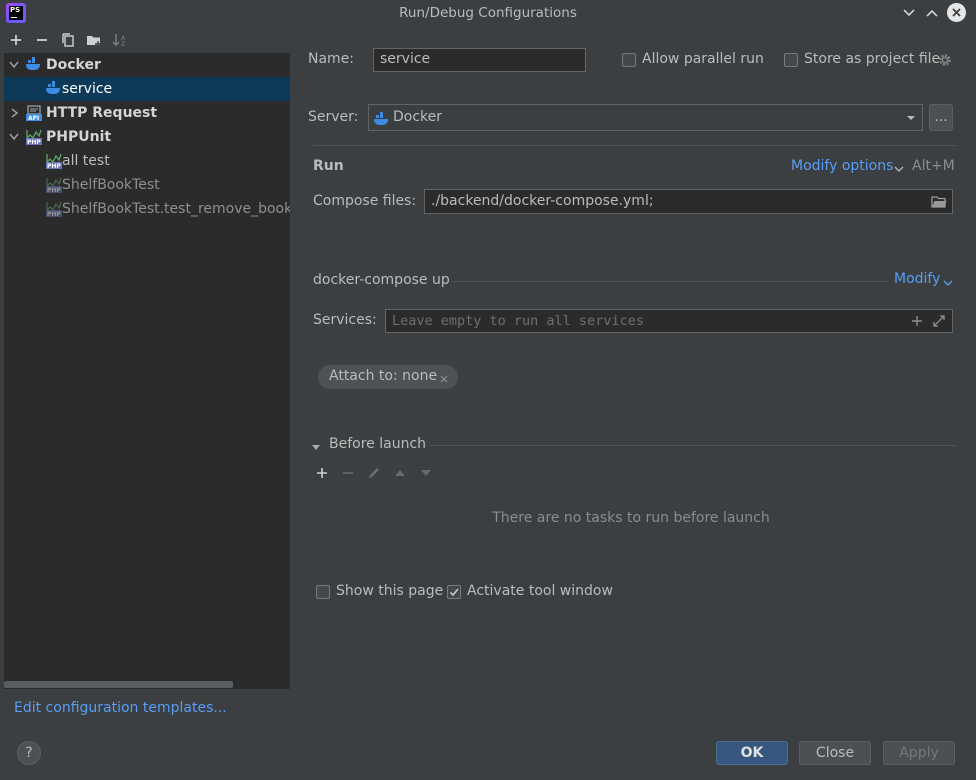 This screenshot has height=780, width=976. I want to click on modify-options-shortcut: Alt+M, so click(933, 166).